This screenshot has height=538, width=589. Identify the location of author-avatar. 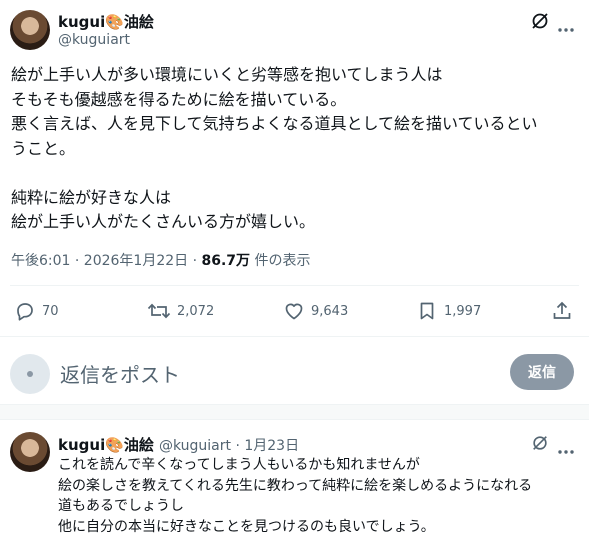
(30, 30).